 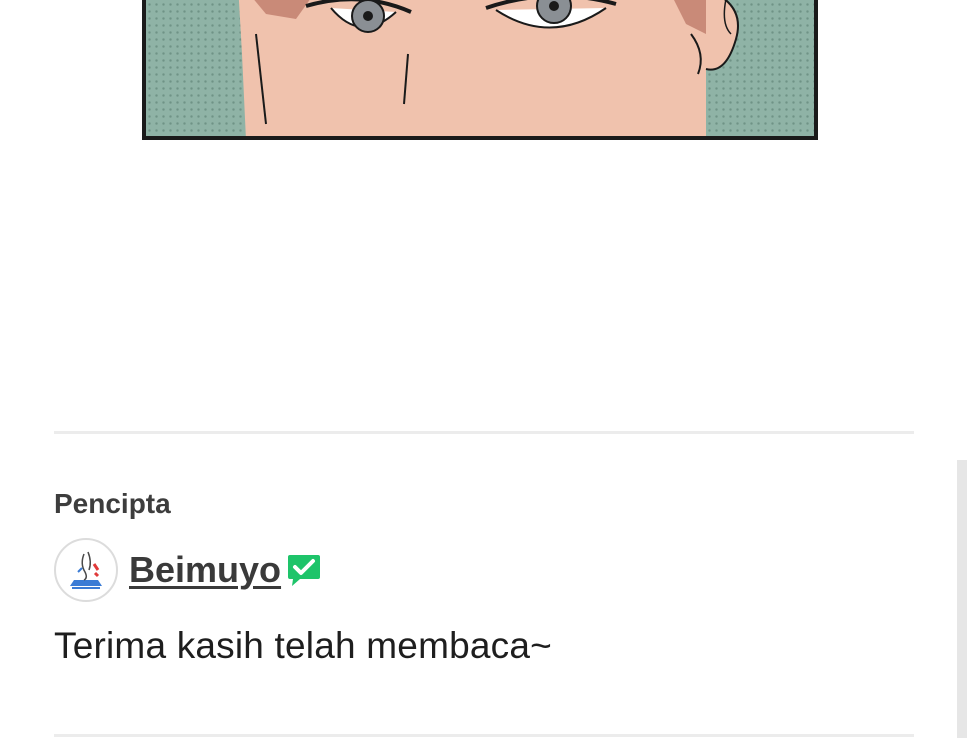 I want to click on creator-name-link: Beimuyo, so click(x=205, y=570).